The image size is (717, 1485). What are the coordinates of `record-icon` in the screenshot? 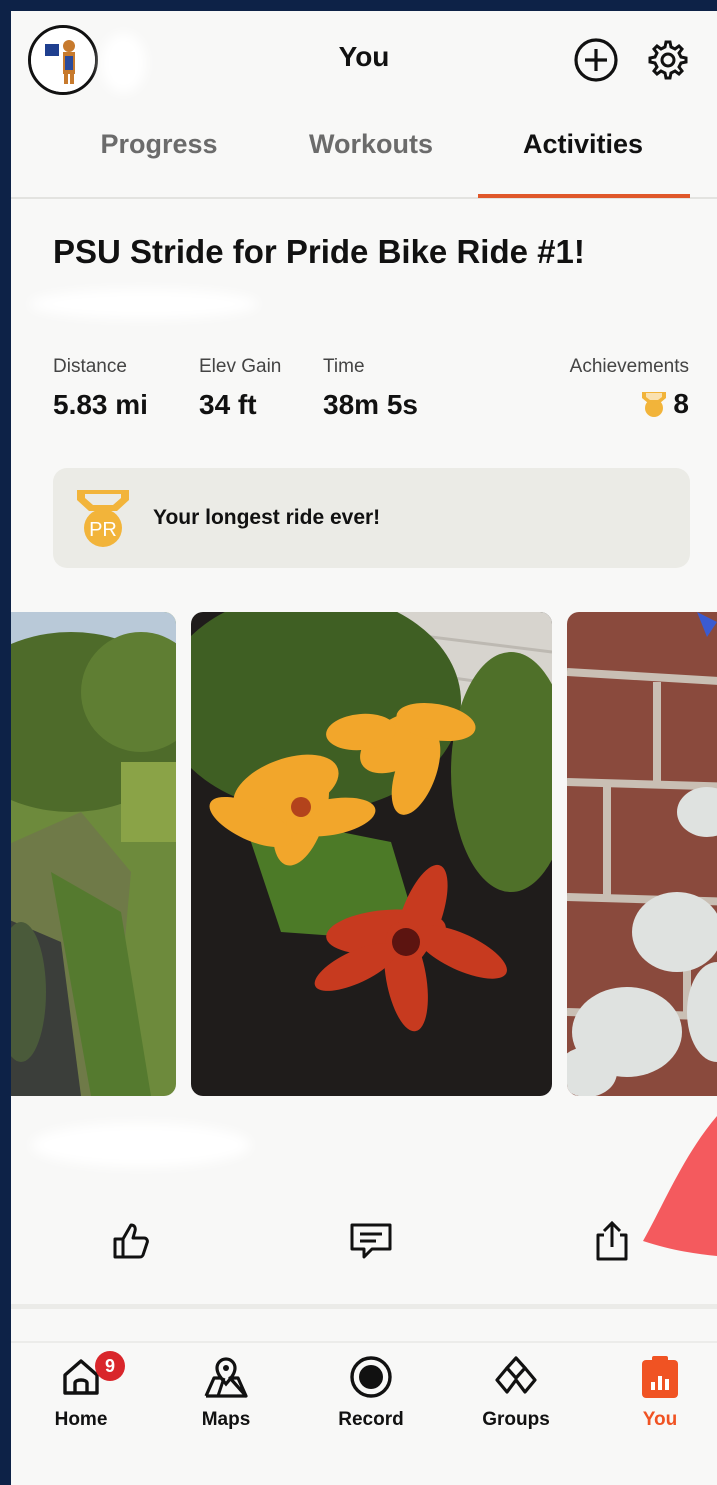 It's located at (371, 1377).